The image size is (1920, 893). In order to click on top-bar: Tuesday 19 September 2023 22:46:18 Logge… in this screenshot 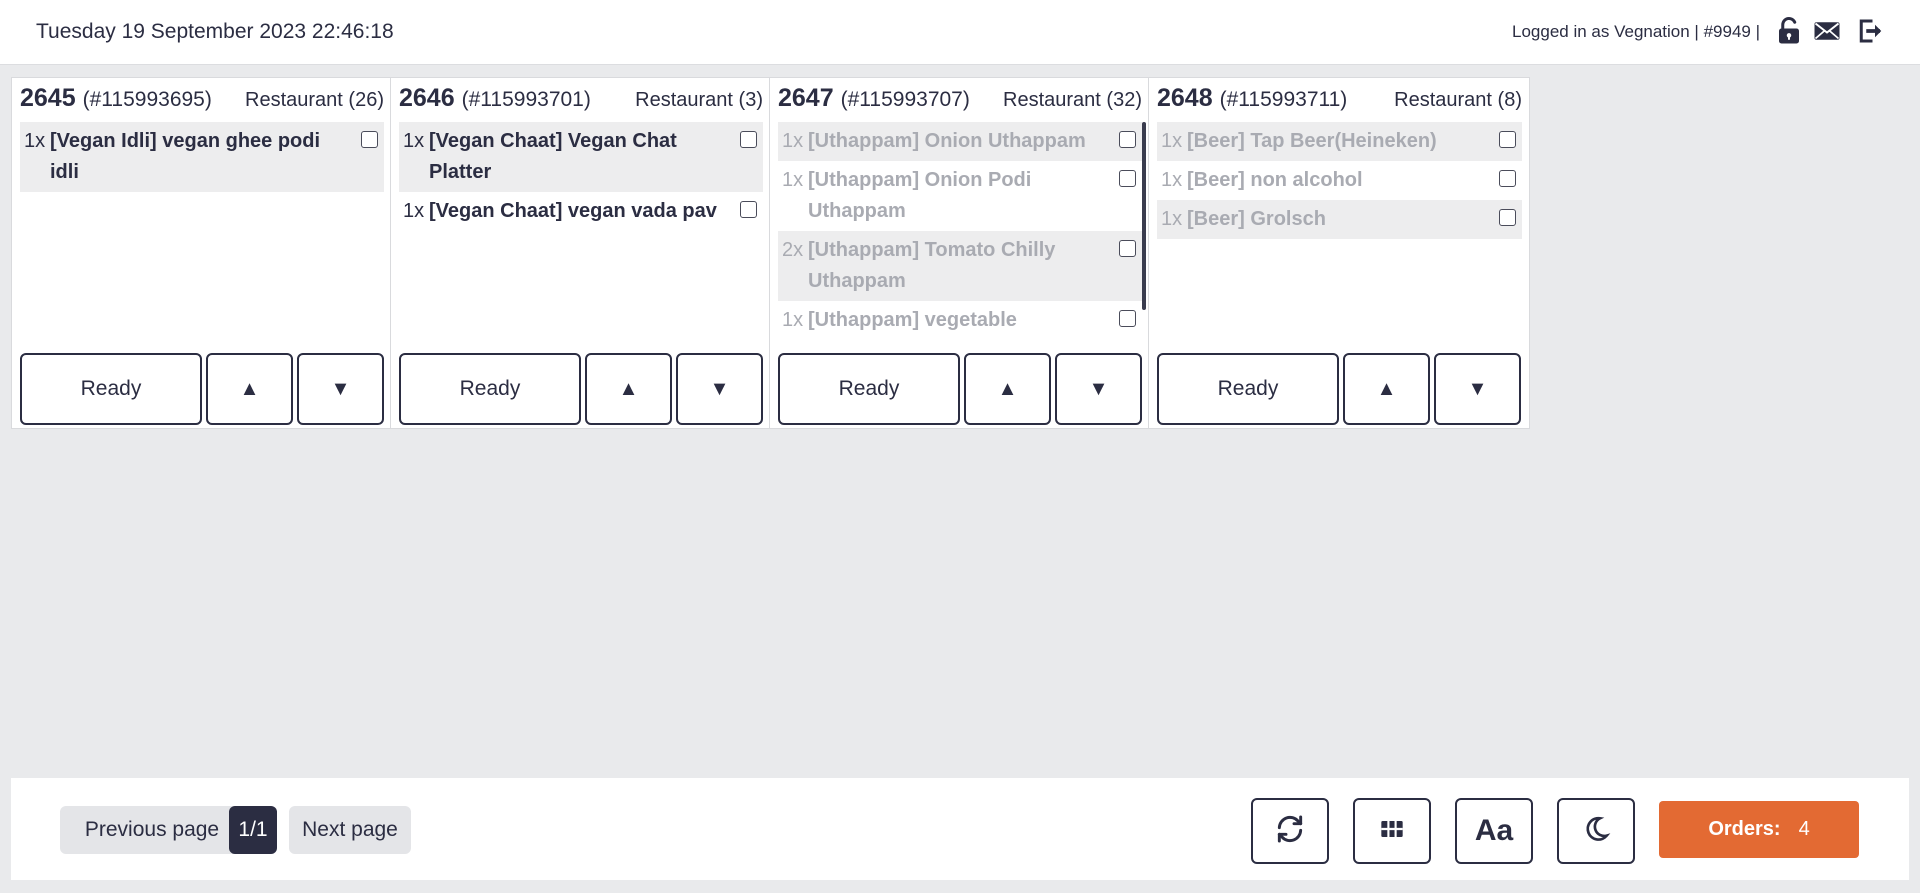, I will do `click(960, 32)`.